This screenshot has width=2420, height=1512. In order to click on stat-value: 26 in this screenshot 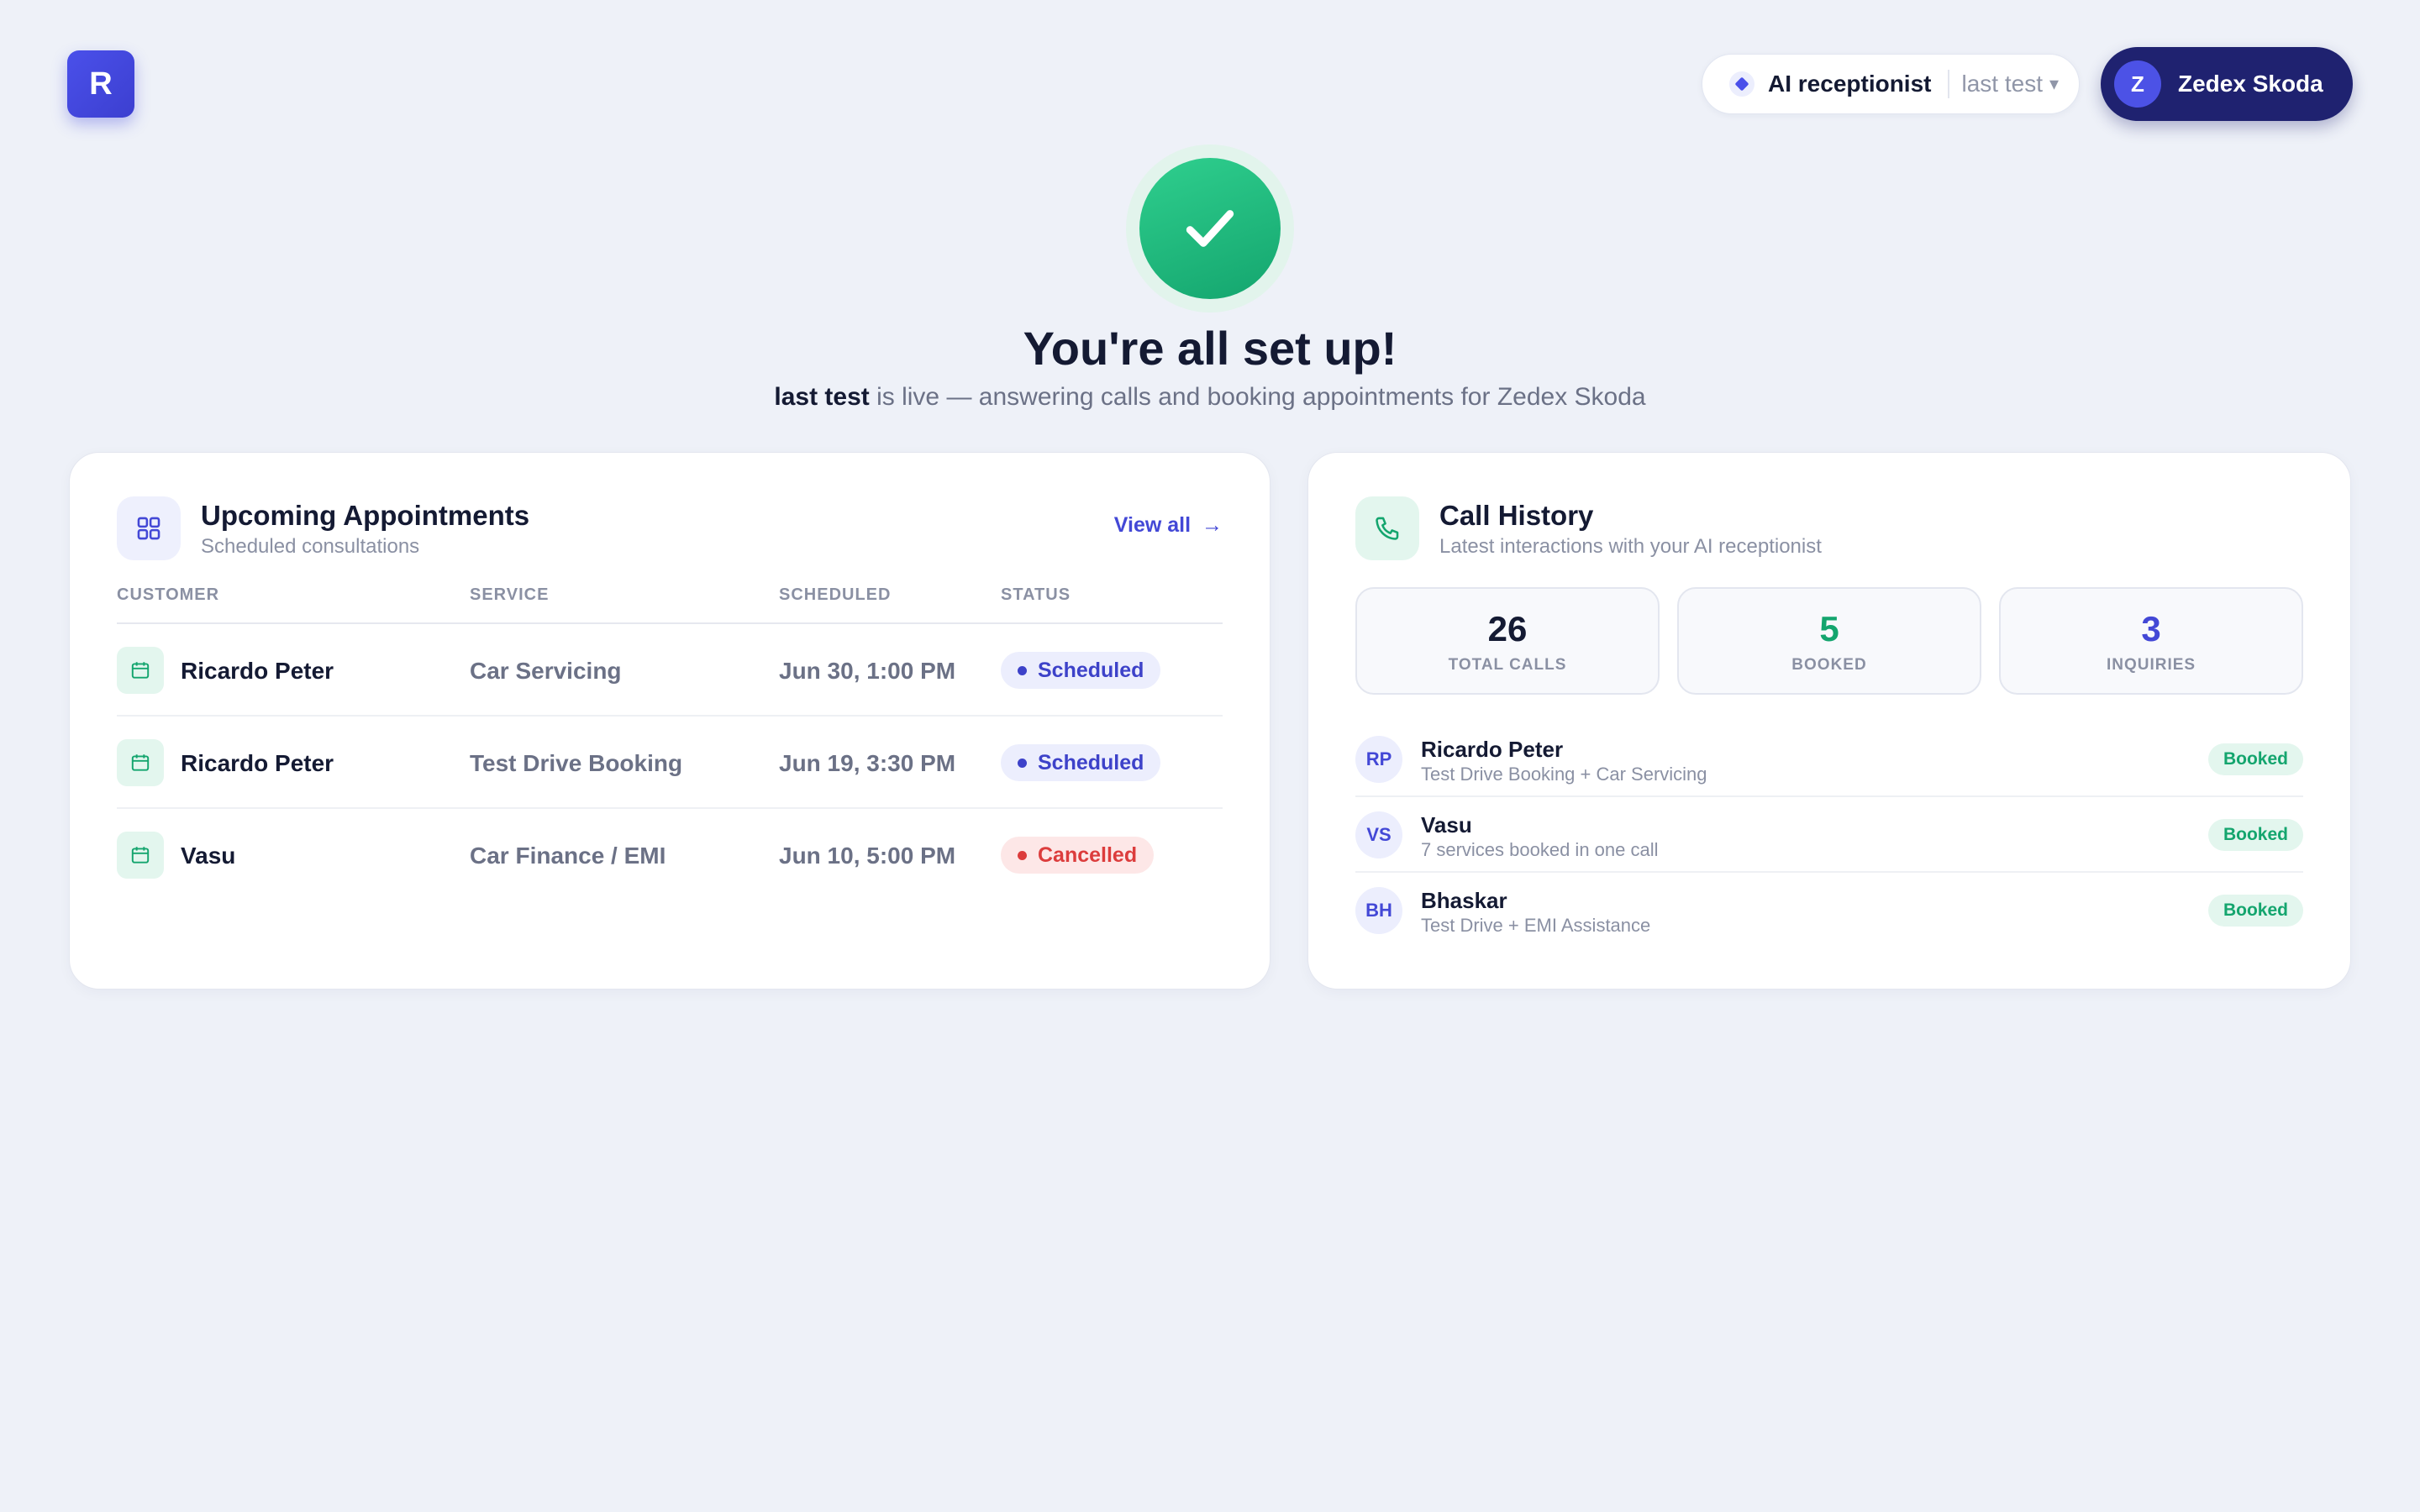, I will do `click(1507, 628)`.